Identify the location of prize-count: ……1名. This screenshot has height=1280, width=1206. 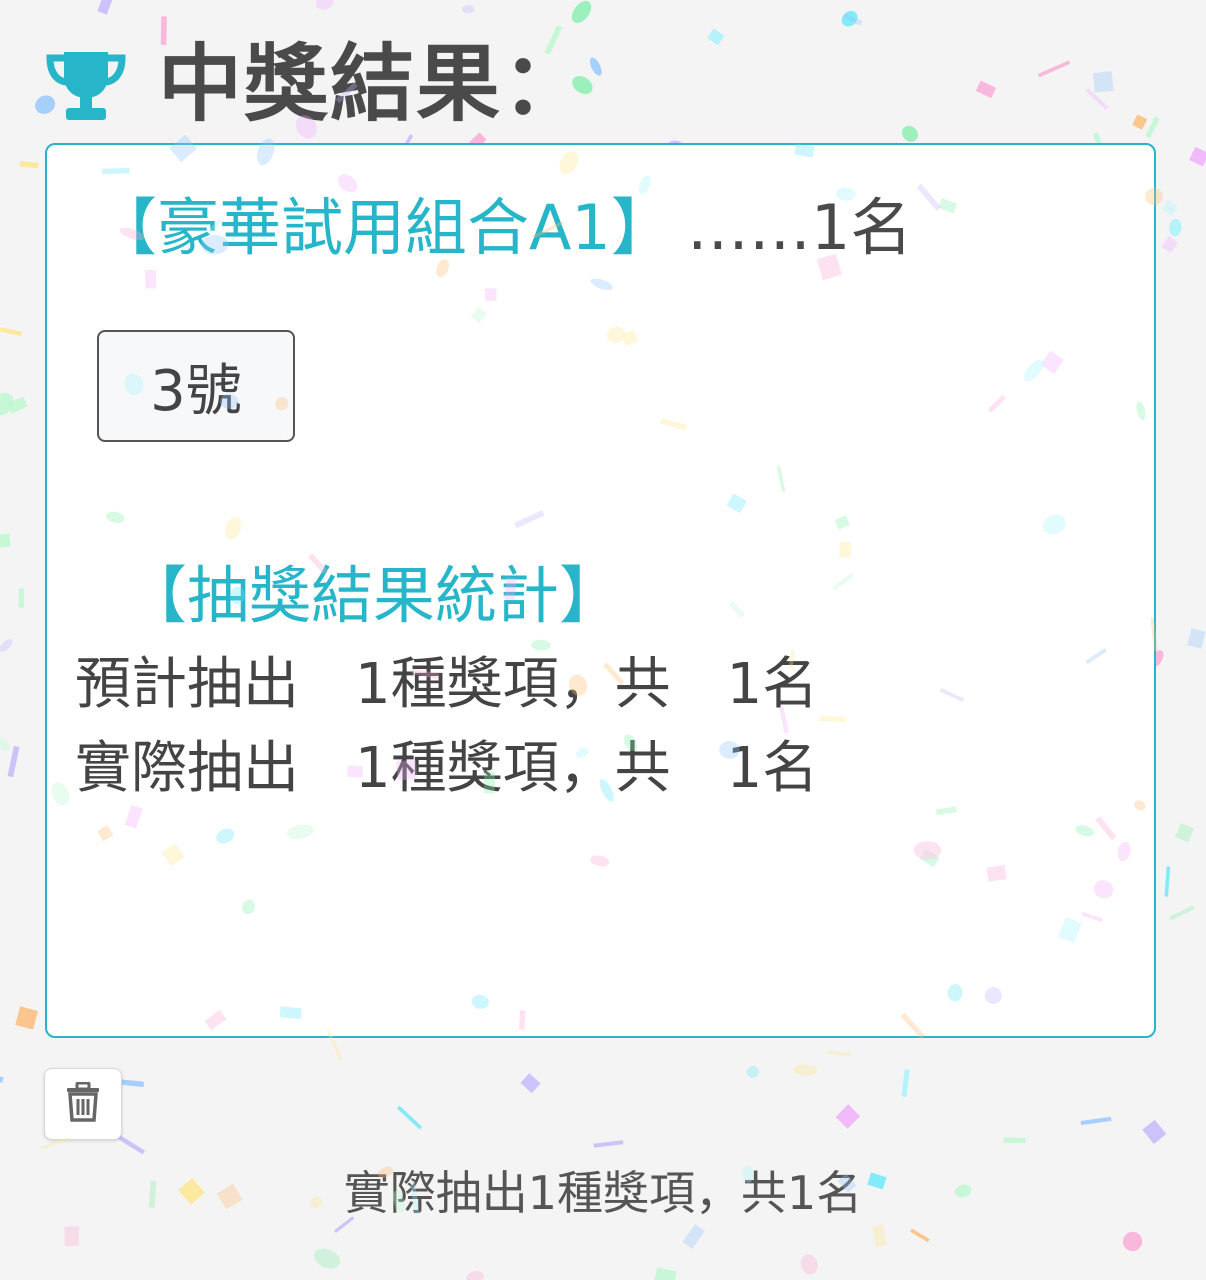
(799, 227).